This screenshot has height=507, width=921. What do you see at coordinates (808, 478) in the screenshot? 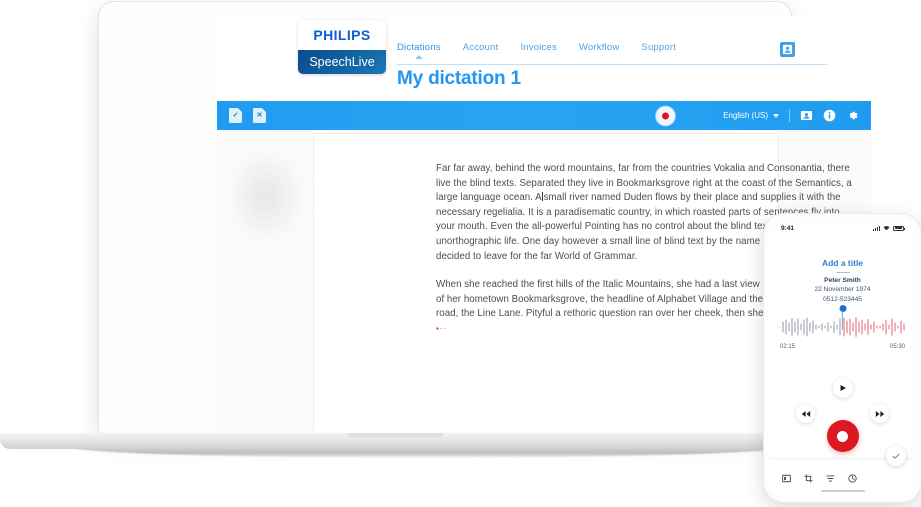
I see `crop-icon` at bounding box center [808, 478].